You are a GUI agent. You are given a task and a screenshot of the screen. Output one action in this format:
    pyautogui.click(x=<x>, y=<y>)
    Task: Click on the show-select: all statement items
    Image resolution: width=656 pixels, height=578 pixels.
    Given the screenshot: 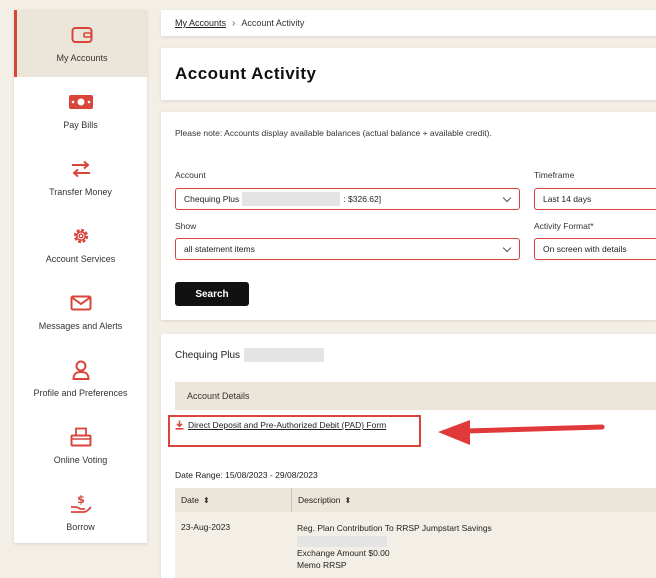 What is the action you would take?
    pyautogui.click(x=347, y=249)
    